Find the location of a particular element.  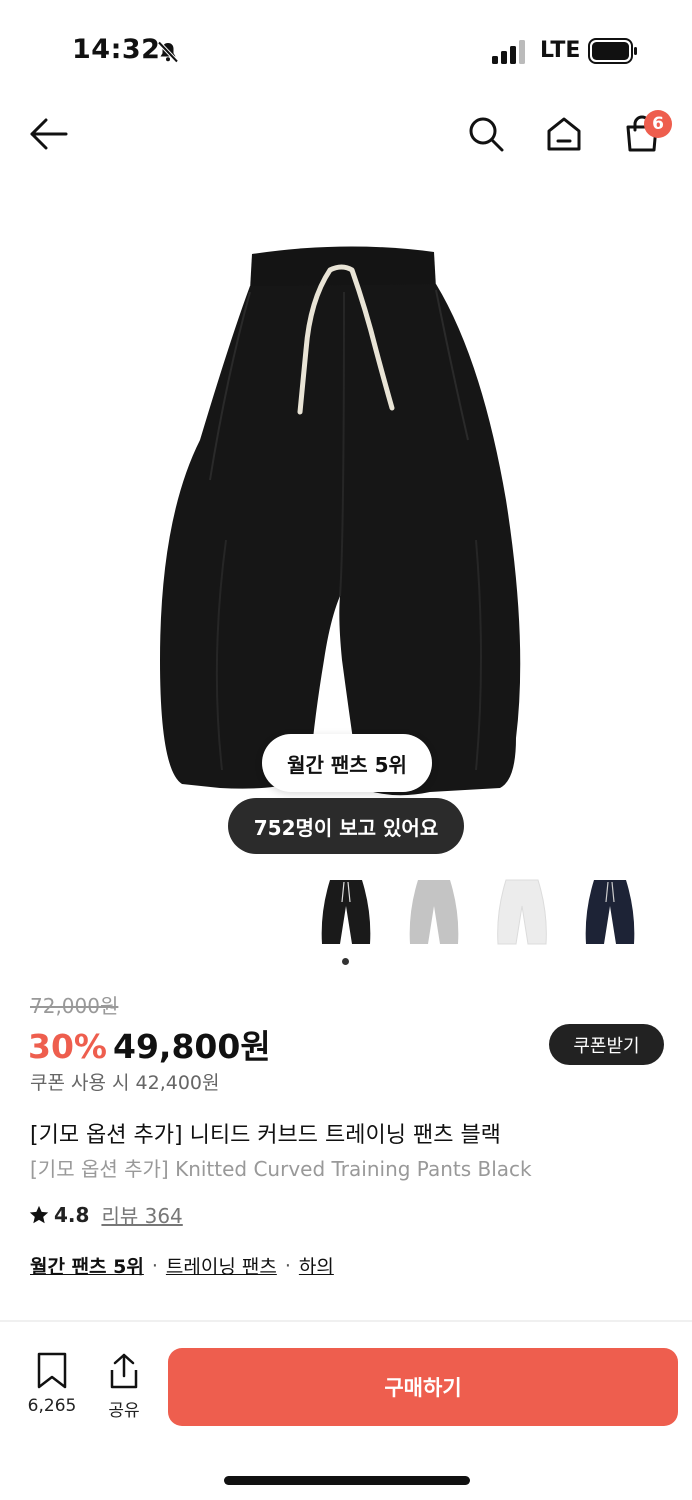

original-price: 72,000원 is located at coordinates (74, 1006).